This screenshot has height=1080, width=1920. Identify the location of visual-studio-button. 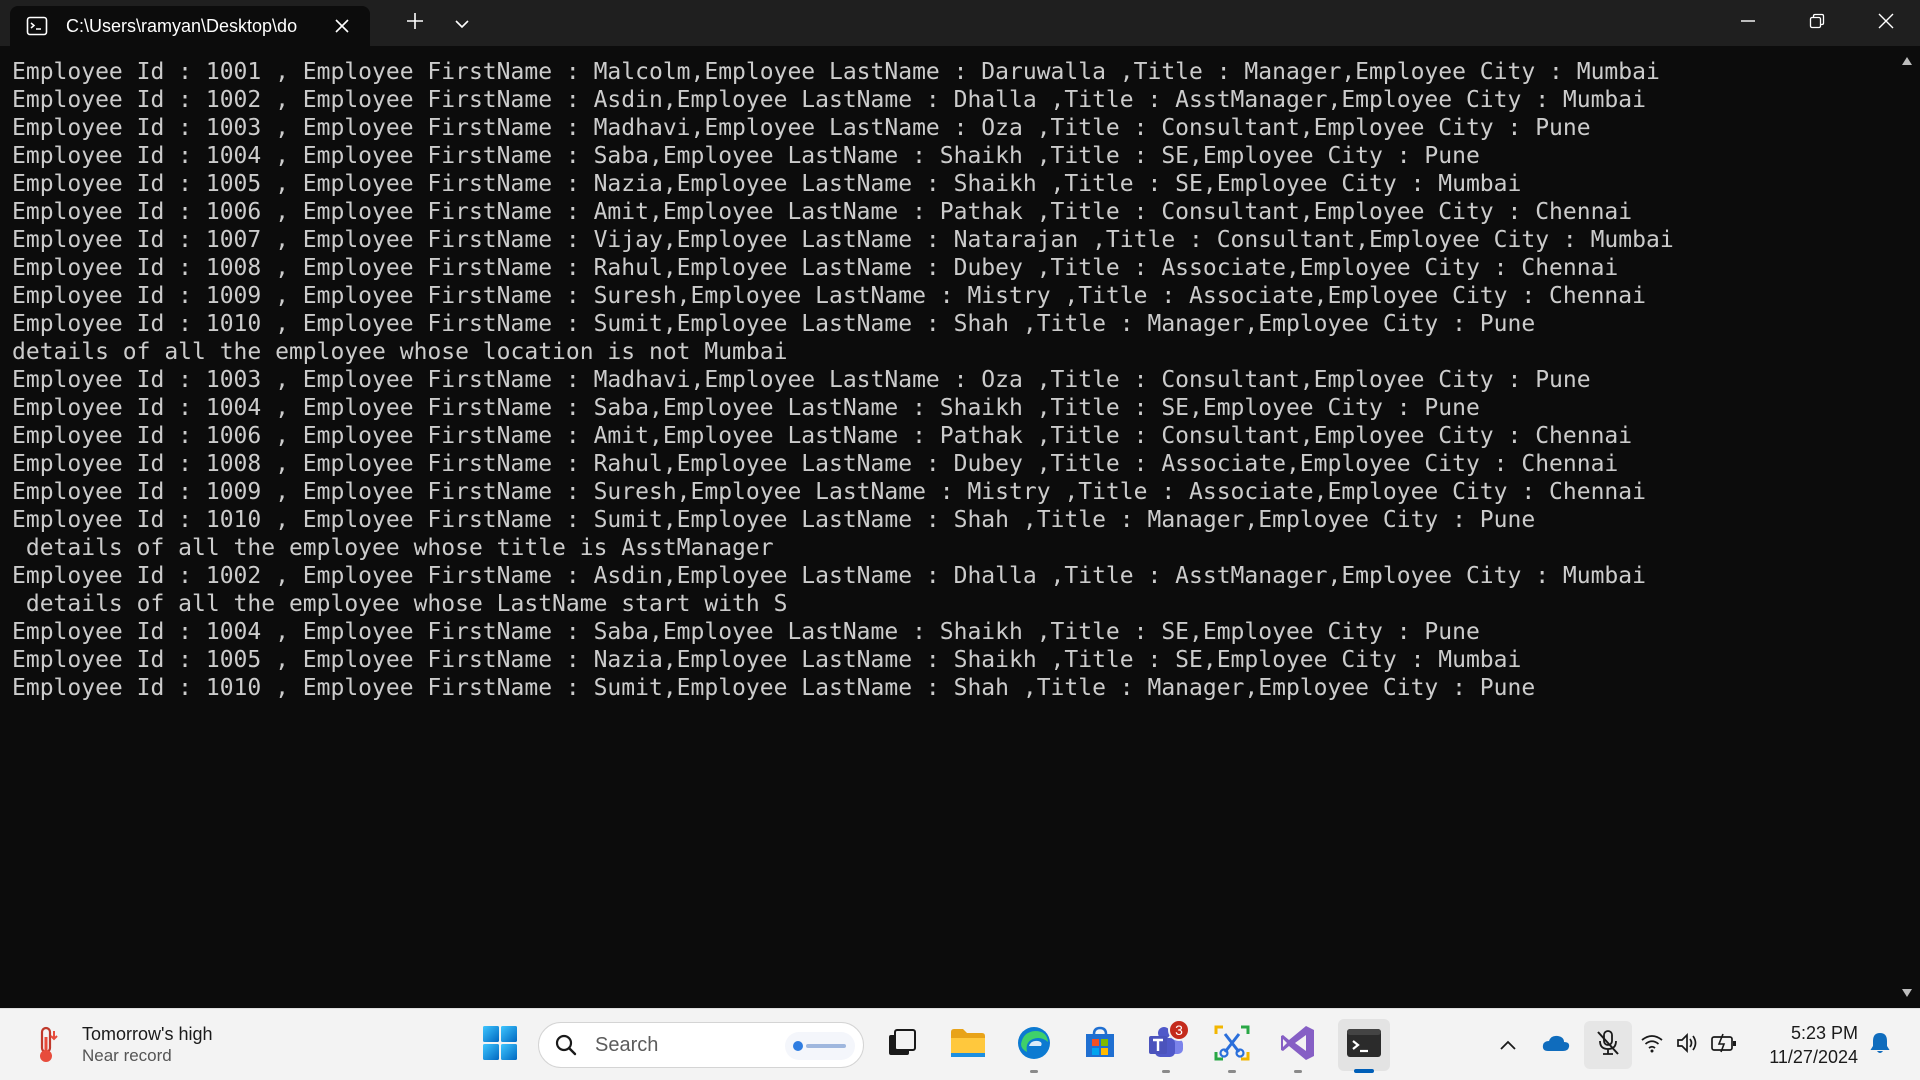
(1298, 1046).